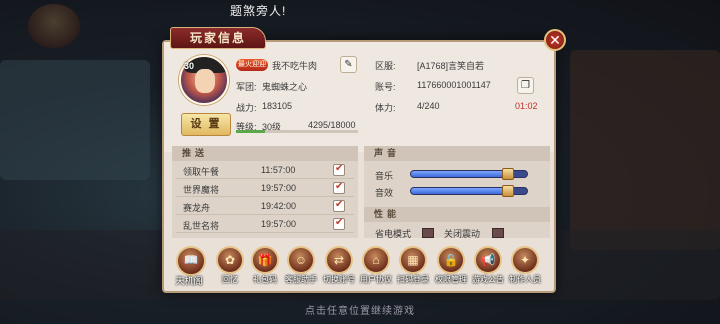 Image resolution: width=720 pixels, height=324 pixels. I want to click on toolbar-button-6: ▦ 扫码登录, so click(413, 266).